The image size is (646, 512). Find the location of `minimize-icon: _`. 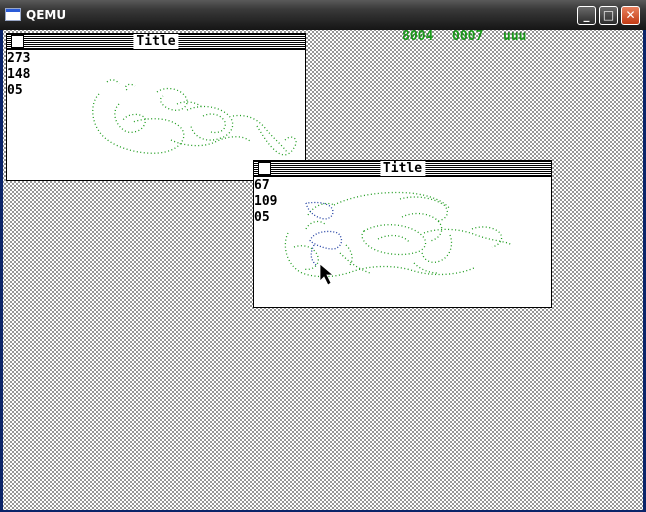

minimize-icon: _ is located at coordinates (586, 15).